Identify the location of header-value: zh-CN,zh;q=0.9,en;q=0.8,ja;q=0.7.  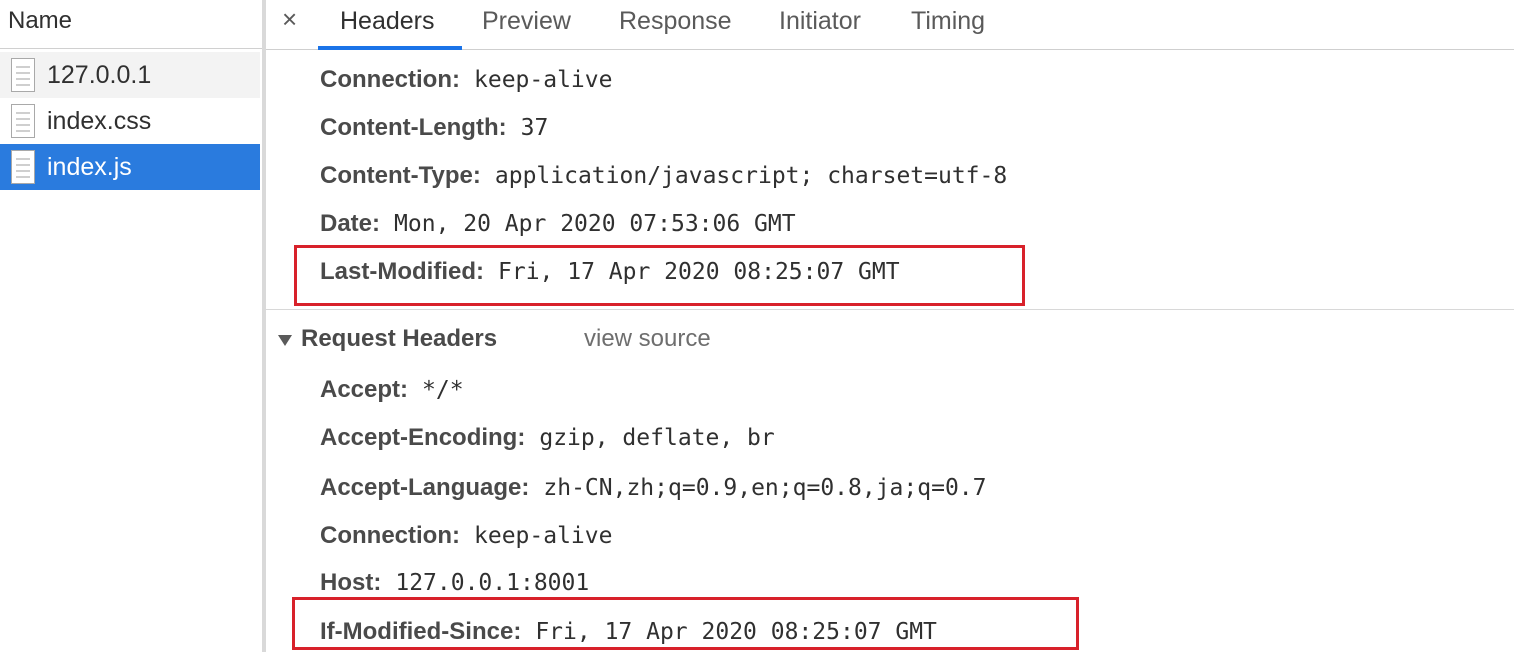
(765, 488).